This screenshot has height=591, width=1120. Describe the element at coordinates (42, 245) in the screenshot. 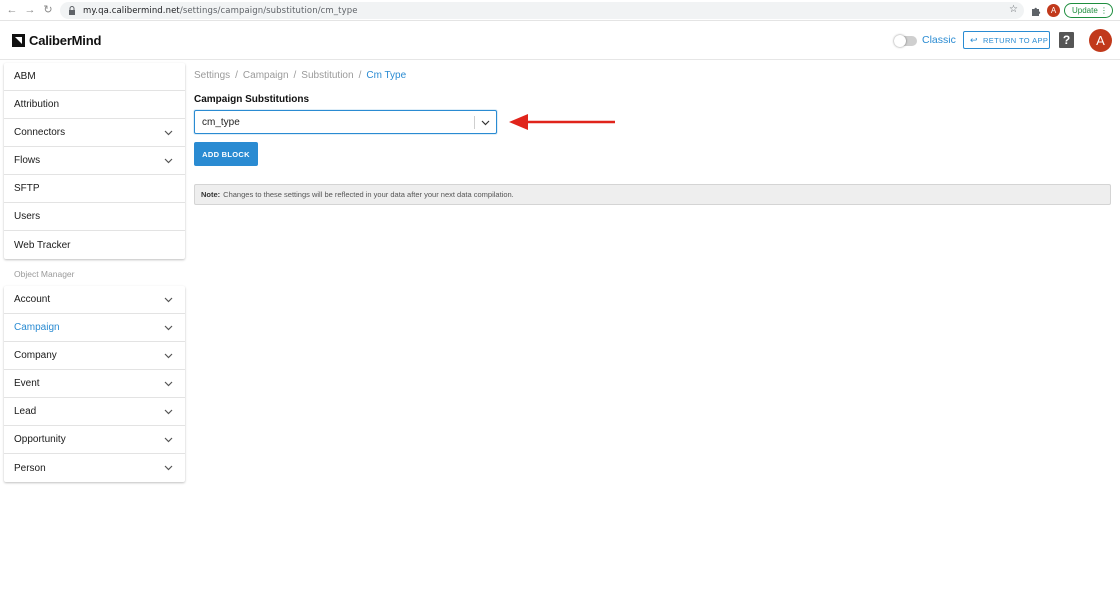

I see `sidebar-item-label: Web Tracker` at that location.